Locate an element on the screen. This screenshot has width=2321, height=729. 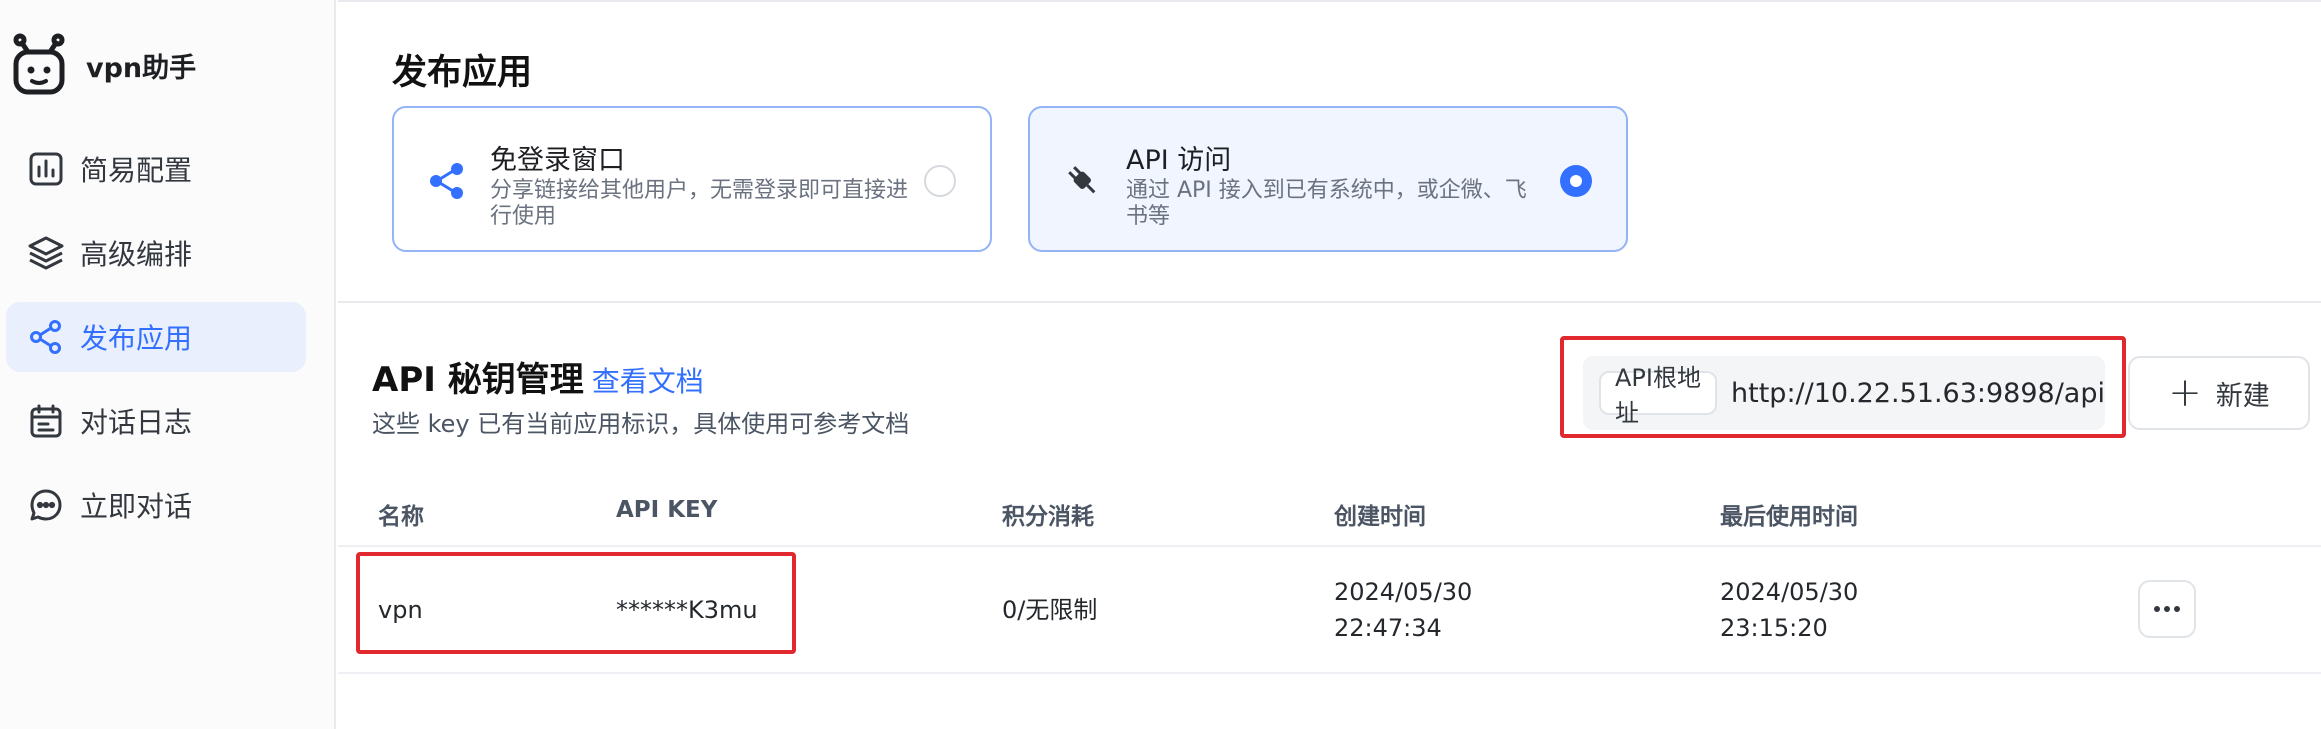
card-no-login-window: 免登录窗口 分享链接给其他用户，无需登录即可直接进行使用 is located at coordinates (692, 179).